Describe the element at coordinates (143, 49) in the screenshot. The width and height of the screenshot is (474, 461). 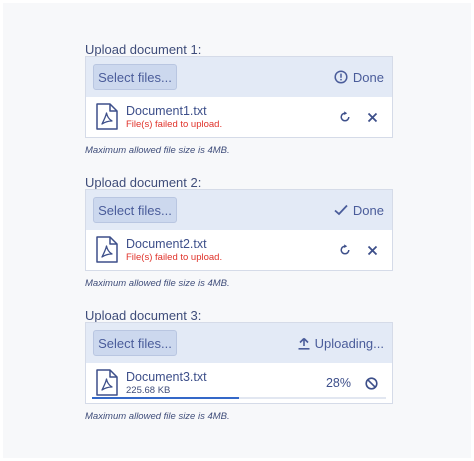
I see `section-label: Upload document 1:` at that location.